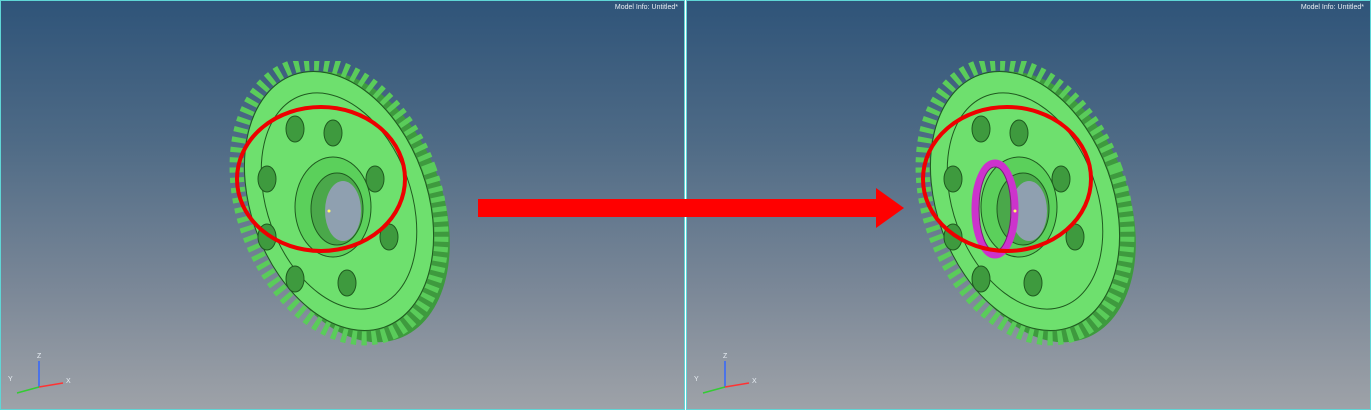 Image resolution: width=1371 pixels, height=410 pixels. What do you see at coordinates (691, 208) in the screenshot?
I see `transition-arrow-icon` at bounding box center [691, 208].